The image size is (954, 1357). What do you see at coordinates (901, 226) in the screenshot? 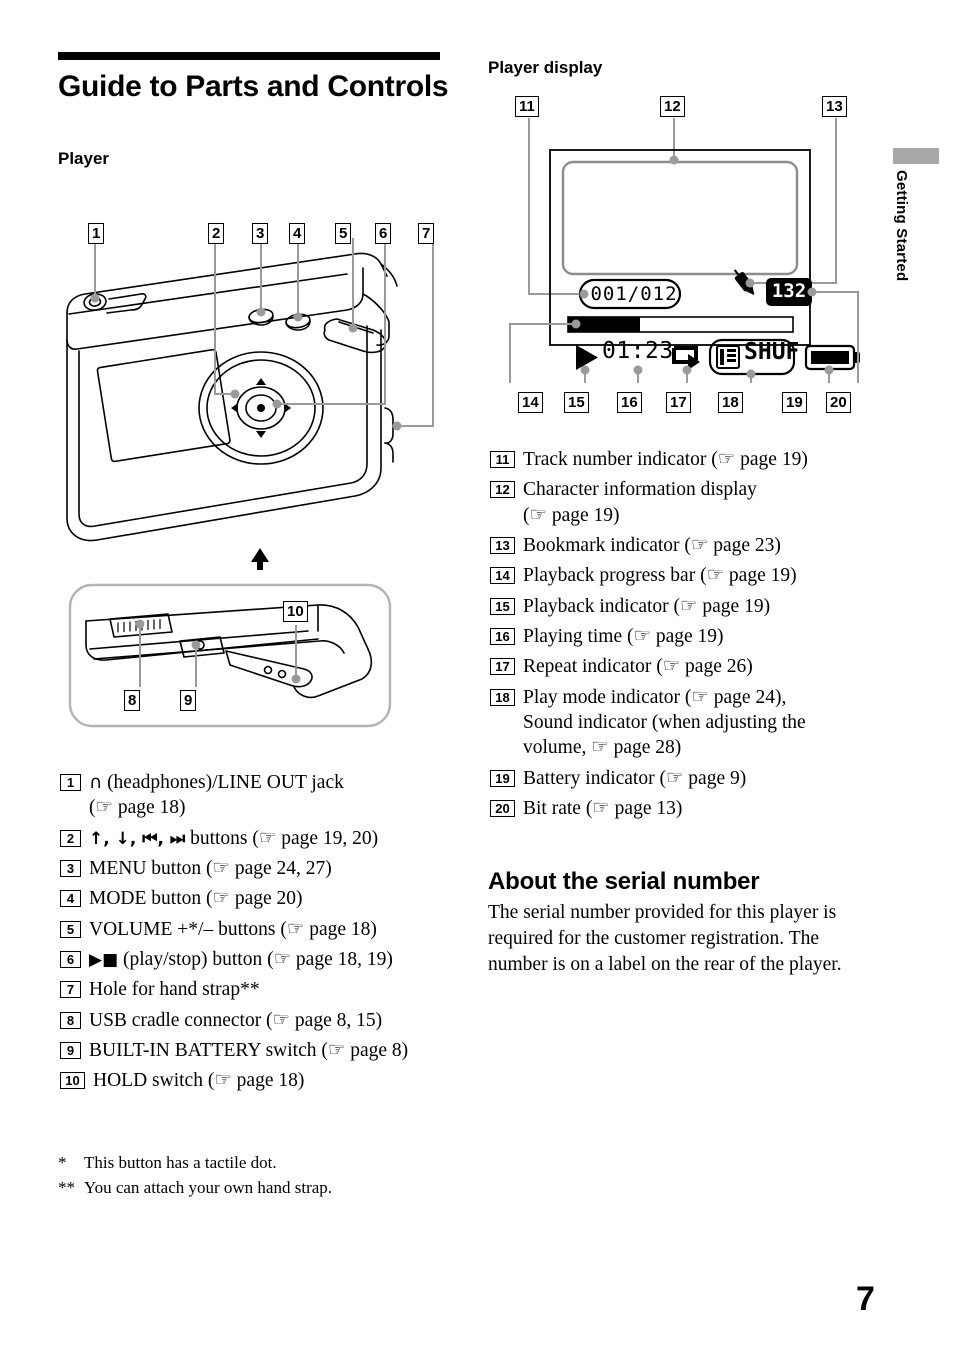
I see `side-tab-label: Getting Started` at bounding box center [901, 226].